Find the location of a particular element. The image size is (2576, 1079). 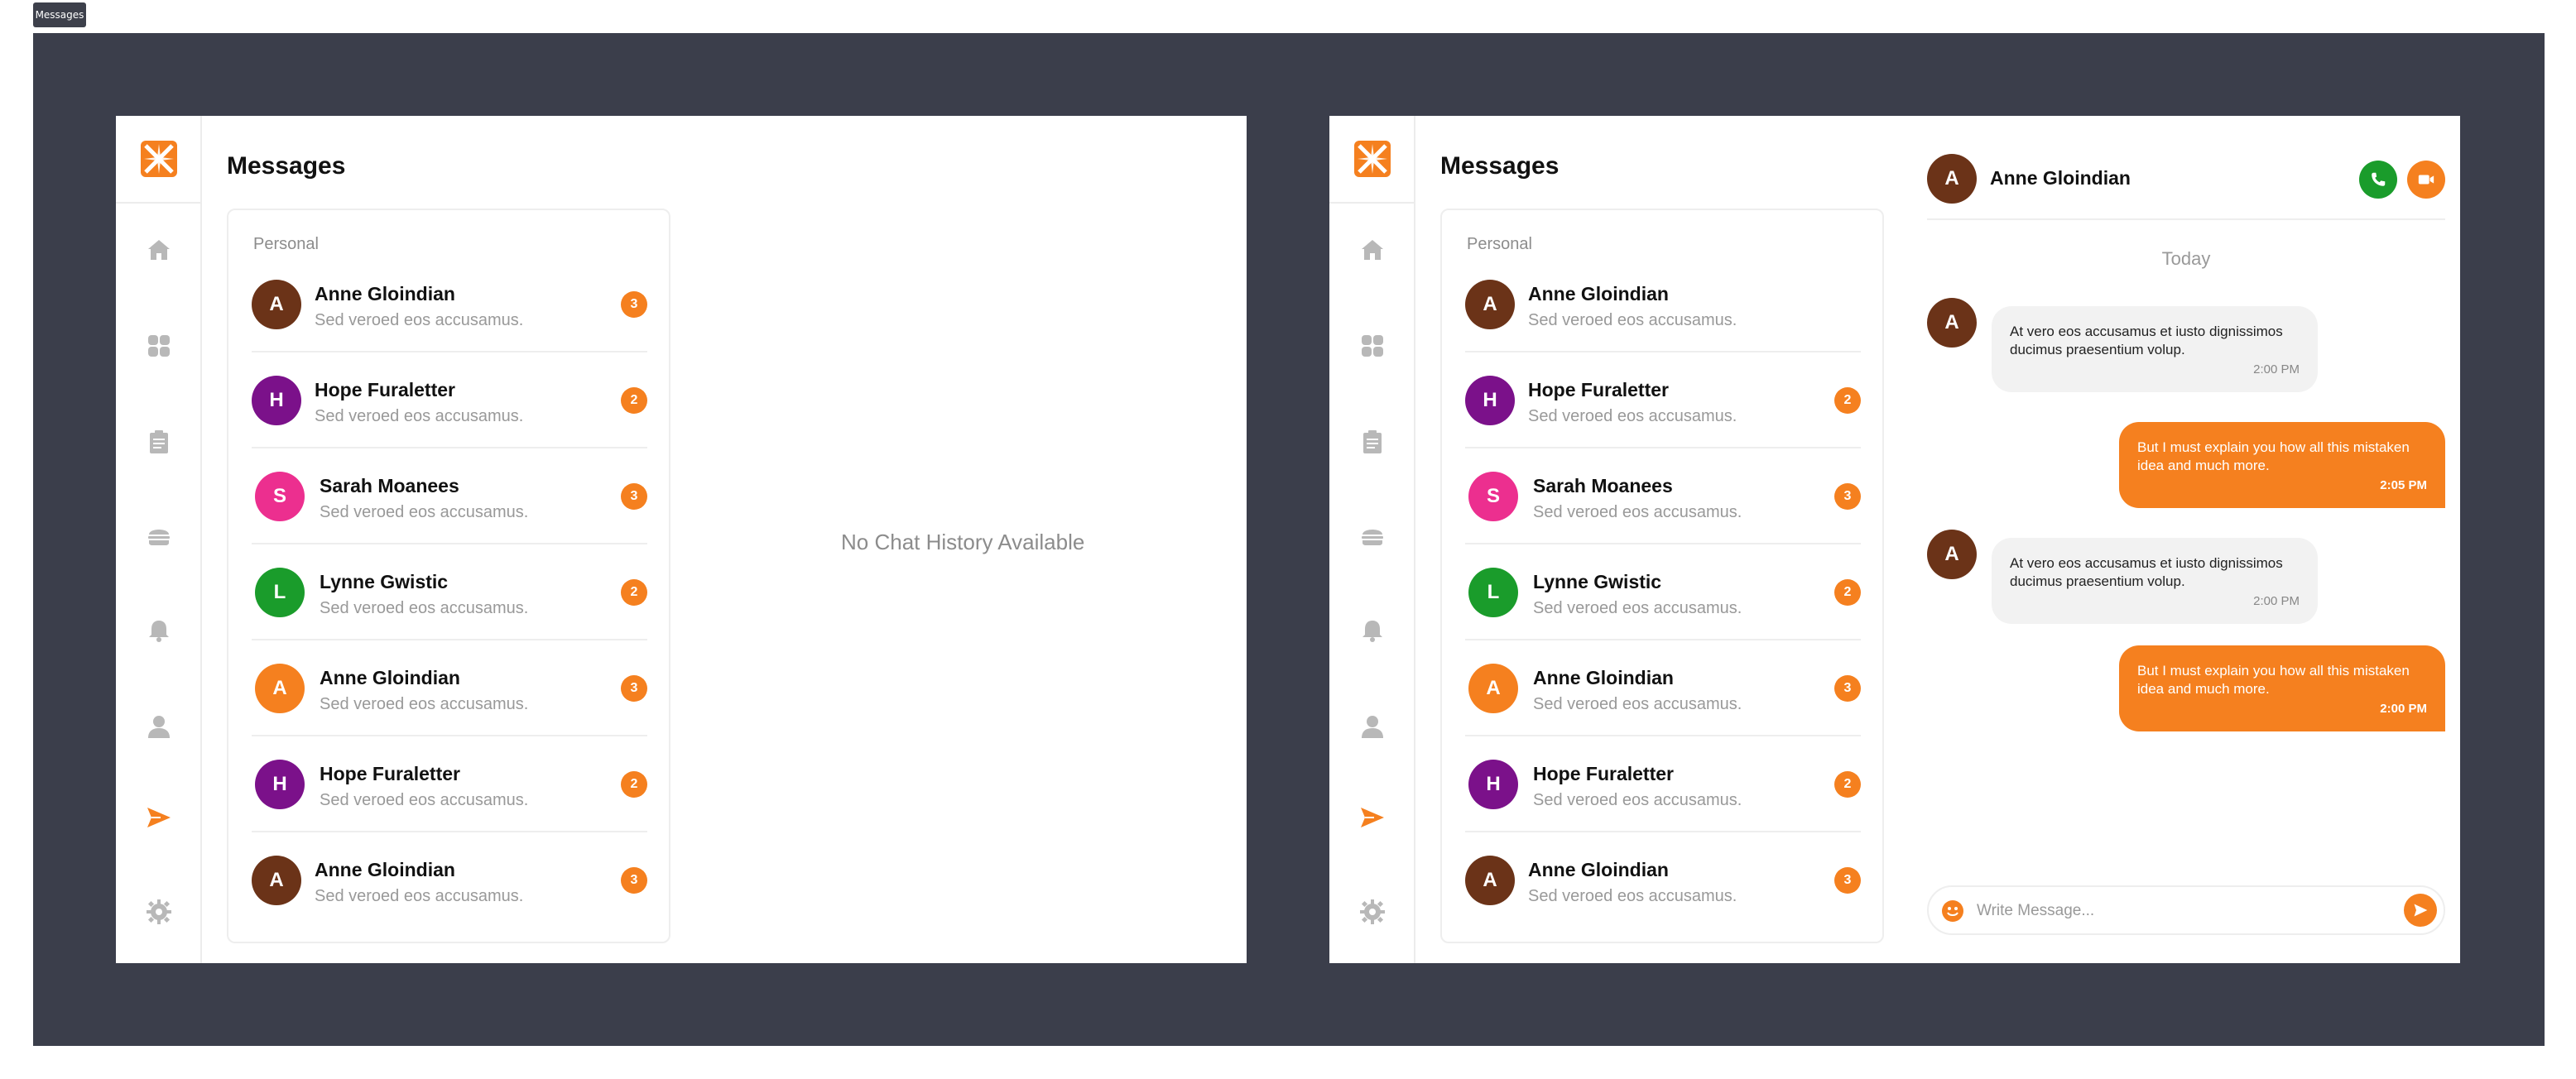

sidebar-divider is located at coordinates (1372, 203).